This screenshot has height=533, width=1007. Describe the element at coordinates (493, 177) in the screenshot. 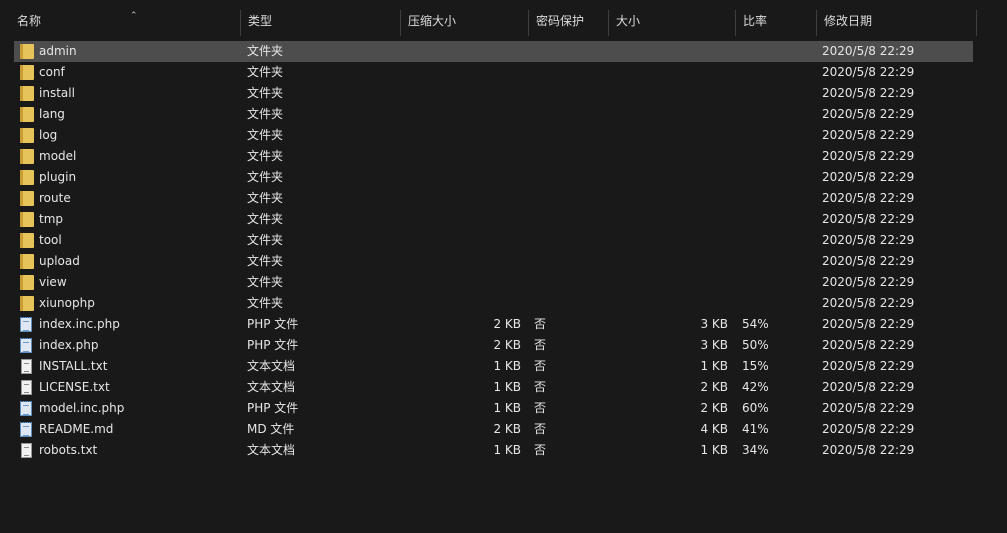

I see `file-row: plugin 文件夹 2020/5/8 22:29` at that location.